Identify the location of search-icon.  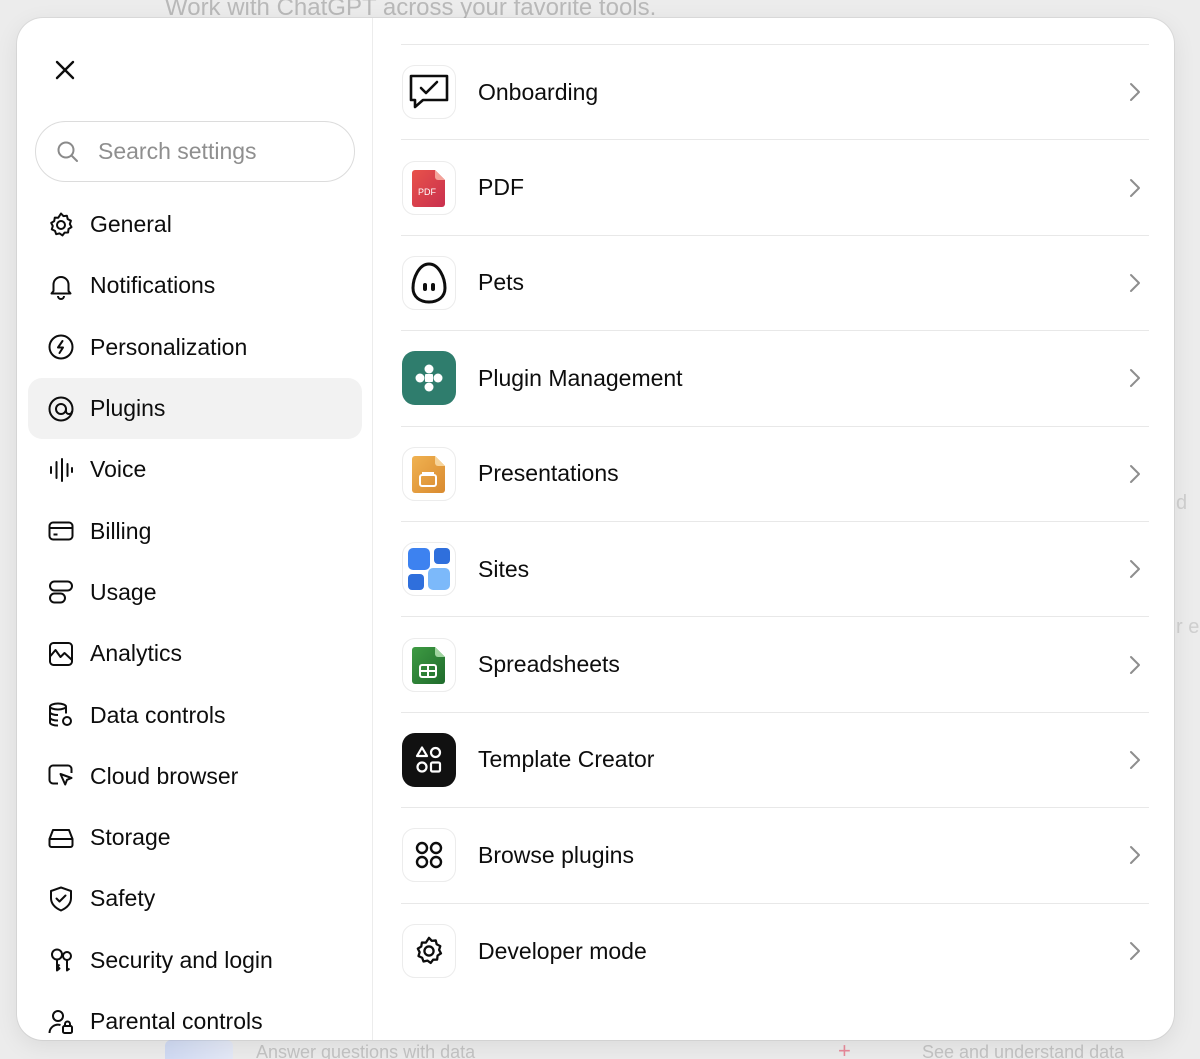
(69, 152).